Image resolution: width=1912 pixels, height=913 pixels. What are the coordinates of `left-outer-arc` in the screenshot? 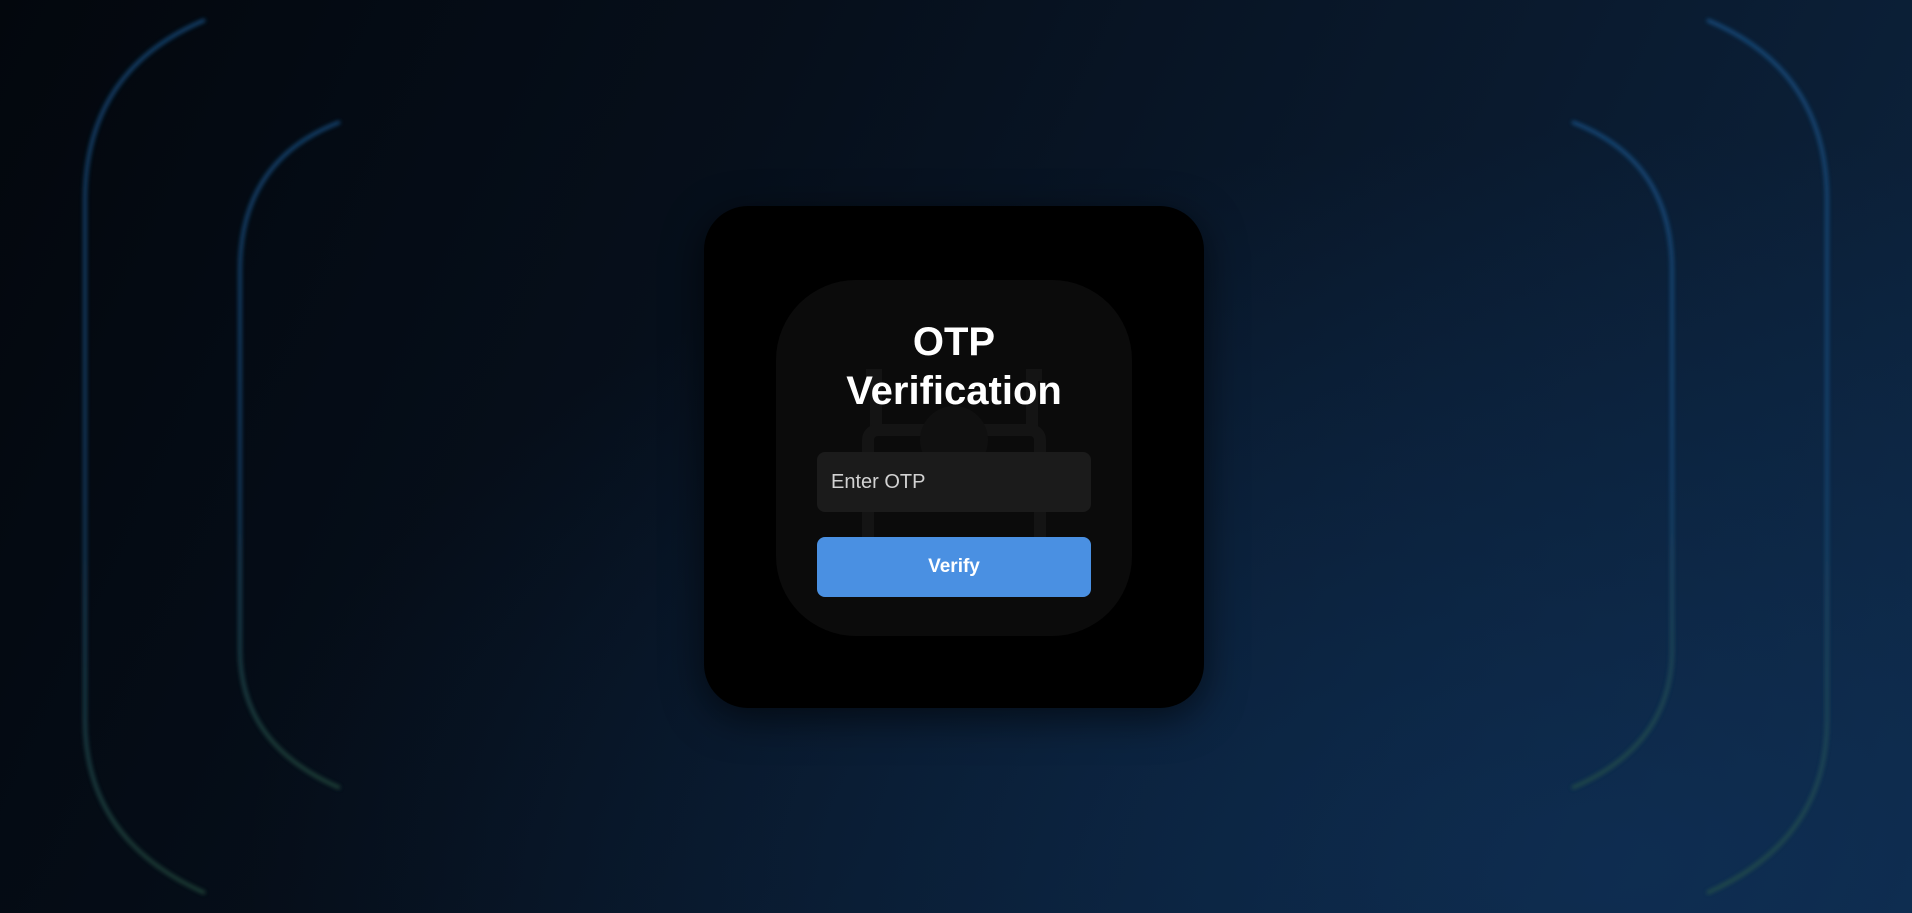 It's located at (144, 456).